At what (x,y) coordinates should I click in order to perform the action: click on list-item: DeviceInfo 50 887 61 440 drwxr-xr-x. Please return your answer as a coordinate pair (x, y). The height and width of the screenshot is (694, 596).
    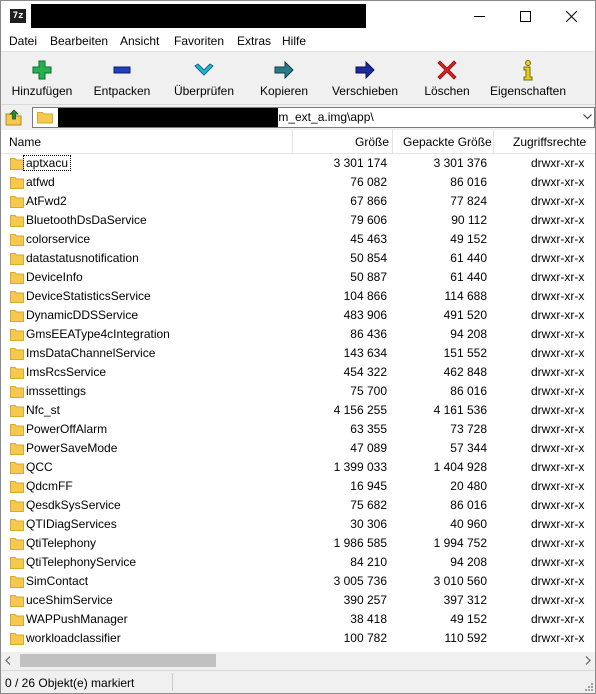
    Looking at the image, I should click on (298, 277).